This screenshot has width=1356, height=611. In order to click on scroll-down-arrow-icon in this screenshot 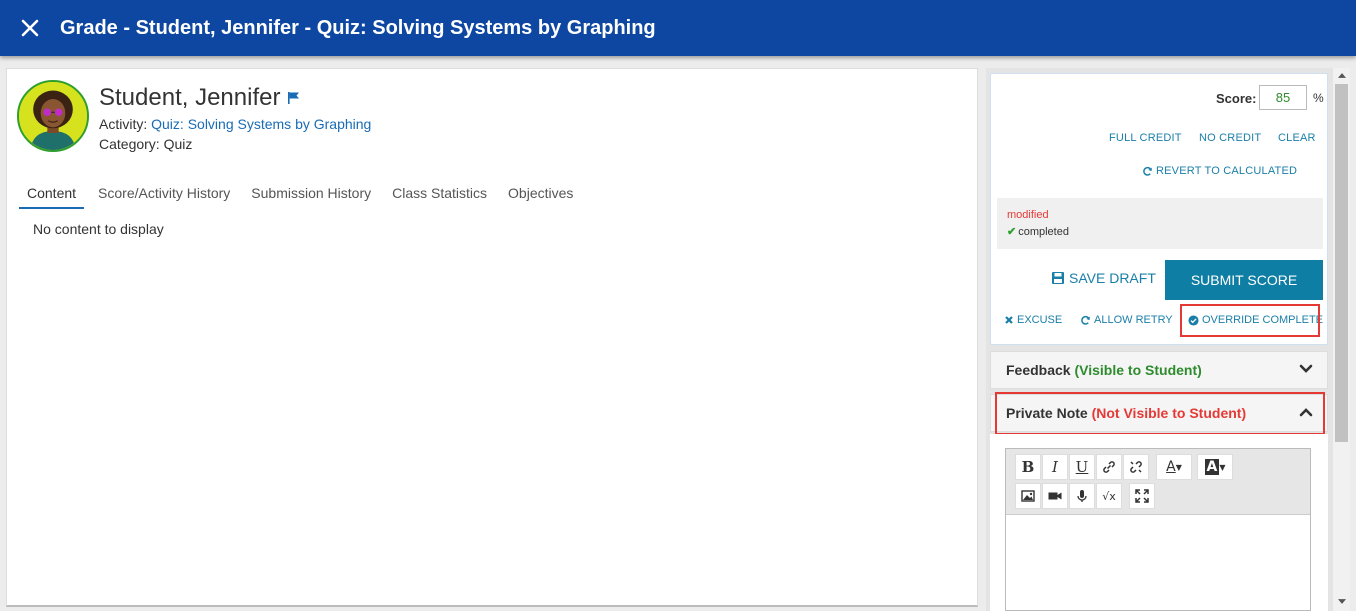, I will do `click(1341, 601)`.